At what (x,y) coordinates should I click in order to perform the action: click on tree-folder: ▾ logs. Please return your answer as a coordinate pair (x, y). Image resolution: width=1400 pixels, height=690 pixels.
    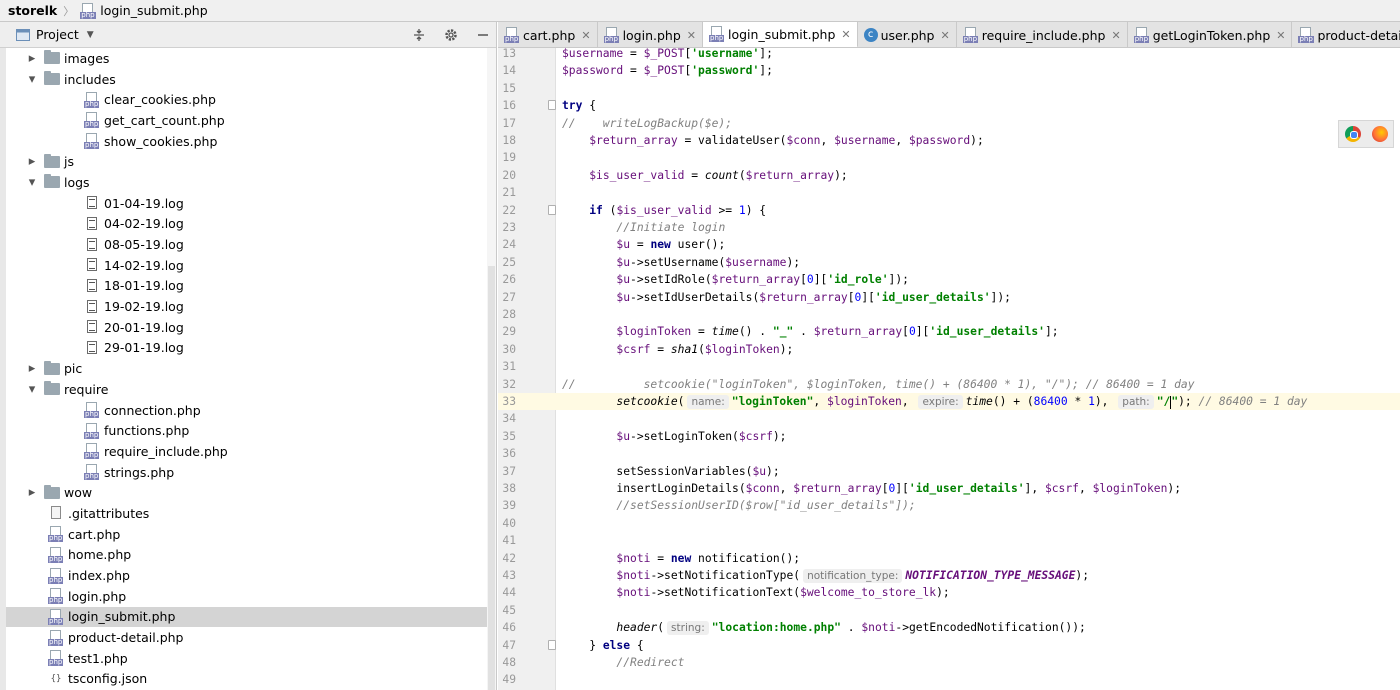
    Looking at the image, I should click on (246, 182).